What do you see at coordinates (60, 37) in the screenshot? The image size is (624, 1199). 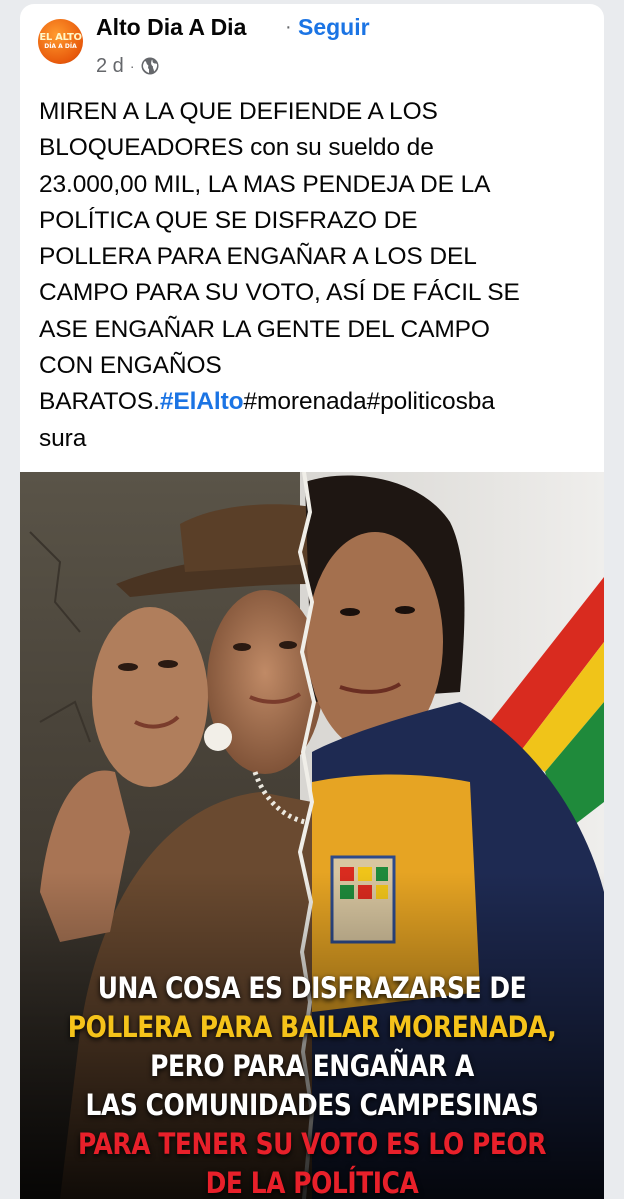 I see `avatar-text-top: EL ALTO` at bounding box center [60, 37].